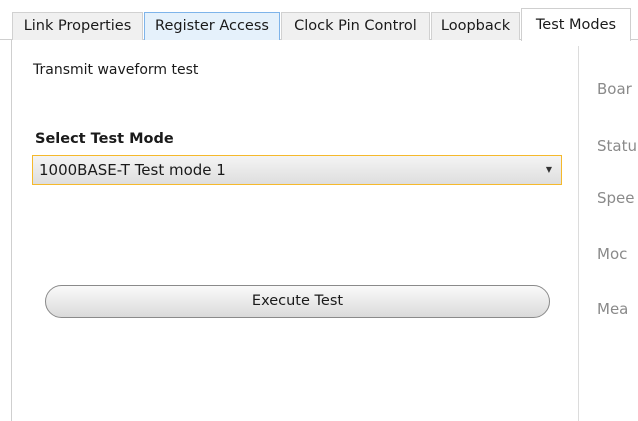 This screenshot has width=638, height=421. What do you see at coordinates (116, 70) in the screenshot?
I see `page-title: Transmit waveform test` at bounding box center [116, 70].